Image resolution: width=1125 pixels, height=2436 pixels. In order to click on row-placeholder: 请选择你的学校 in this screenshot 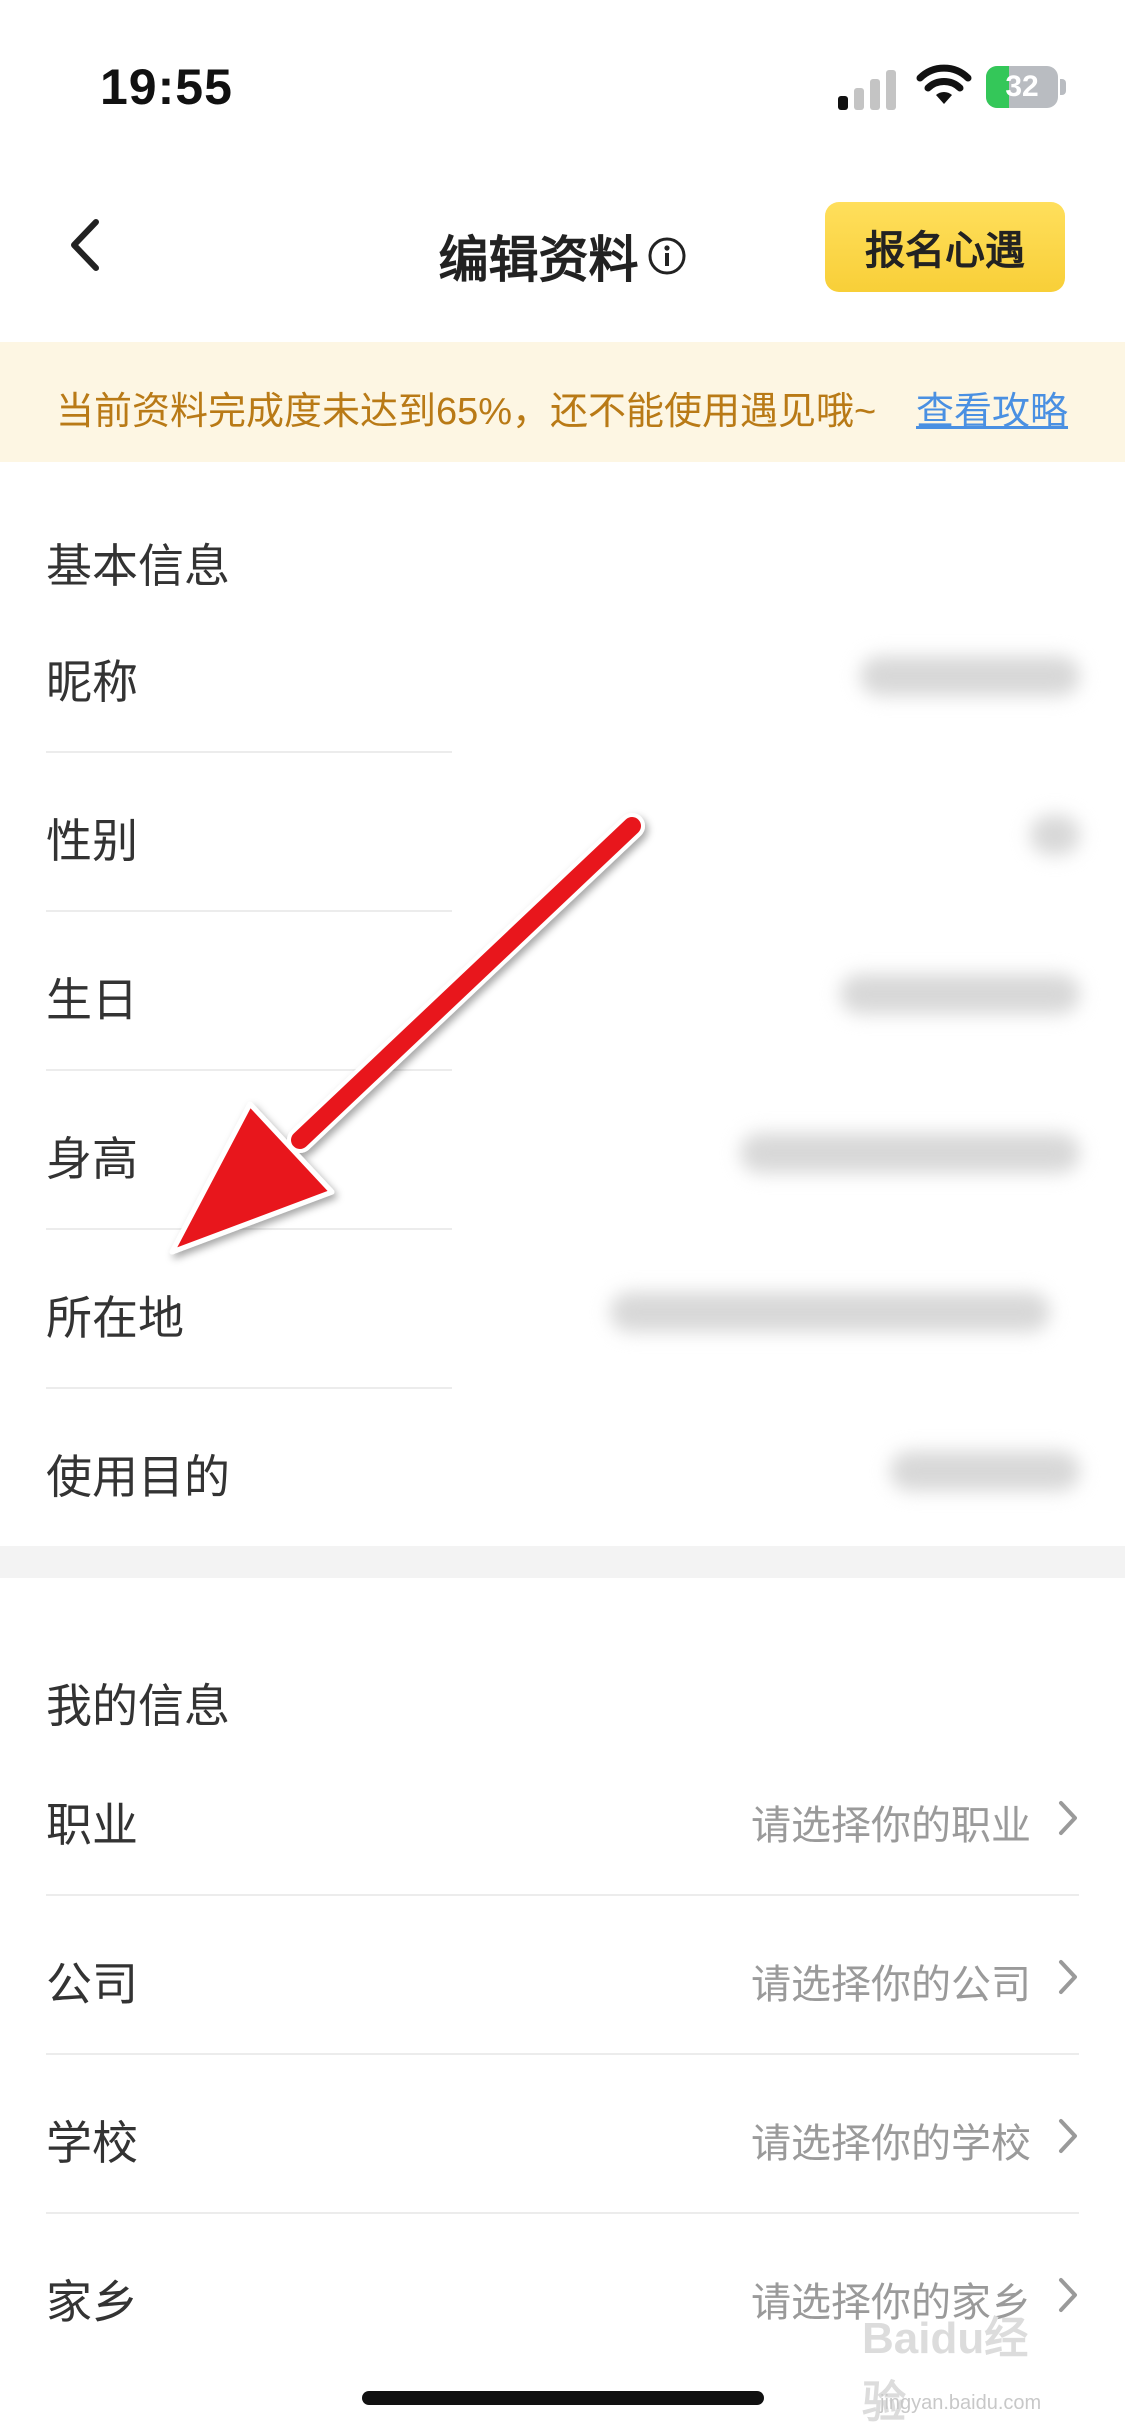, I will do `click(891, 2144)`.